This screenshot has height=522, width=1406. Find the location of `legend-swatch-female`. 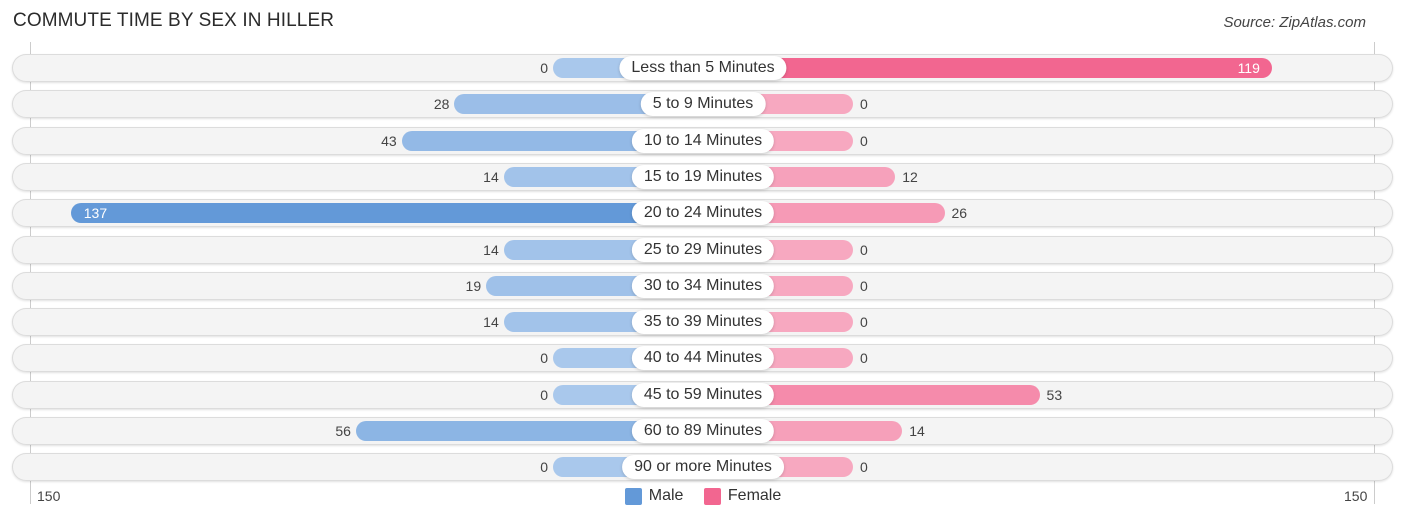

legend-swatch-female is located at coordinates (712, 496).